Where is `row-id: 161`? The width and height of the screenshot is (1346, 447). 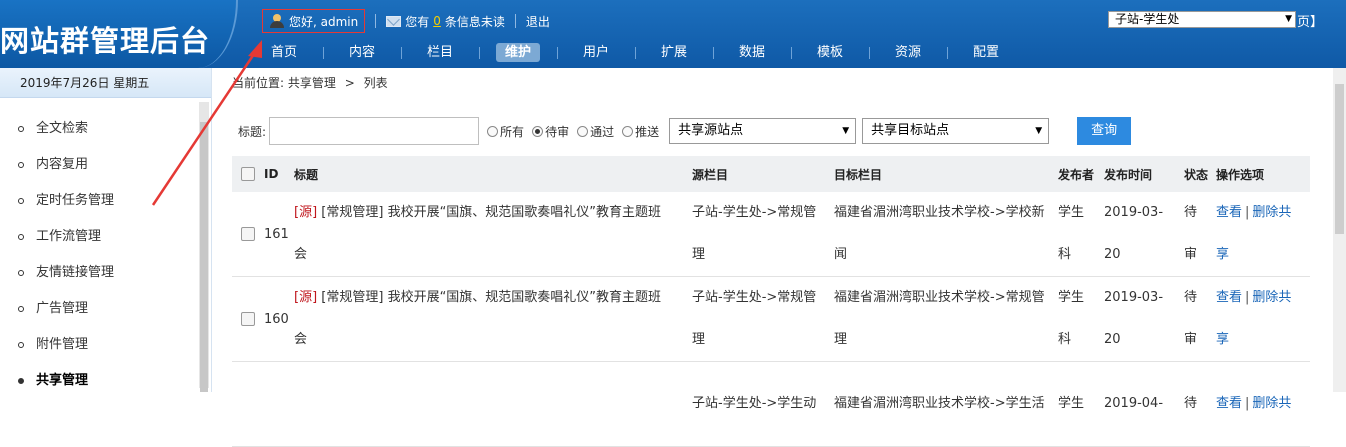 row-id: 161 is located at coordinates (276, 234).